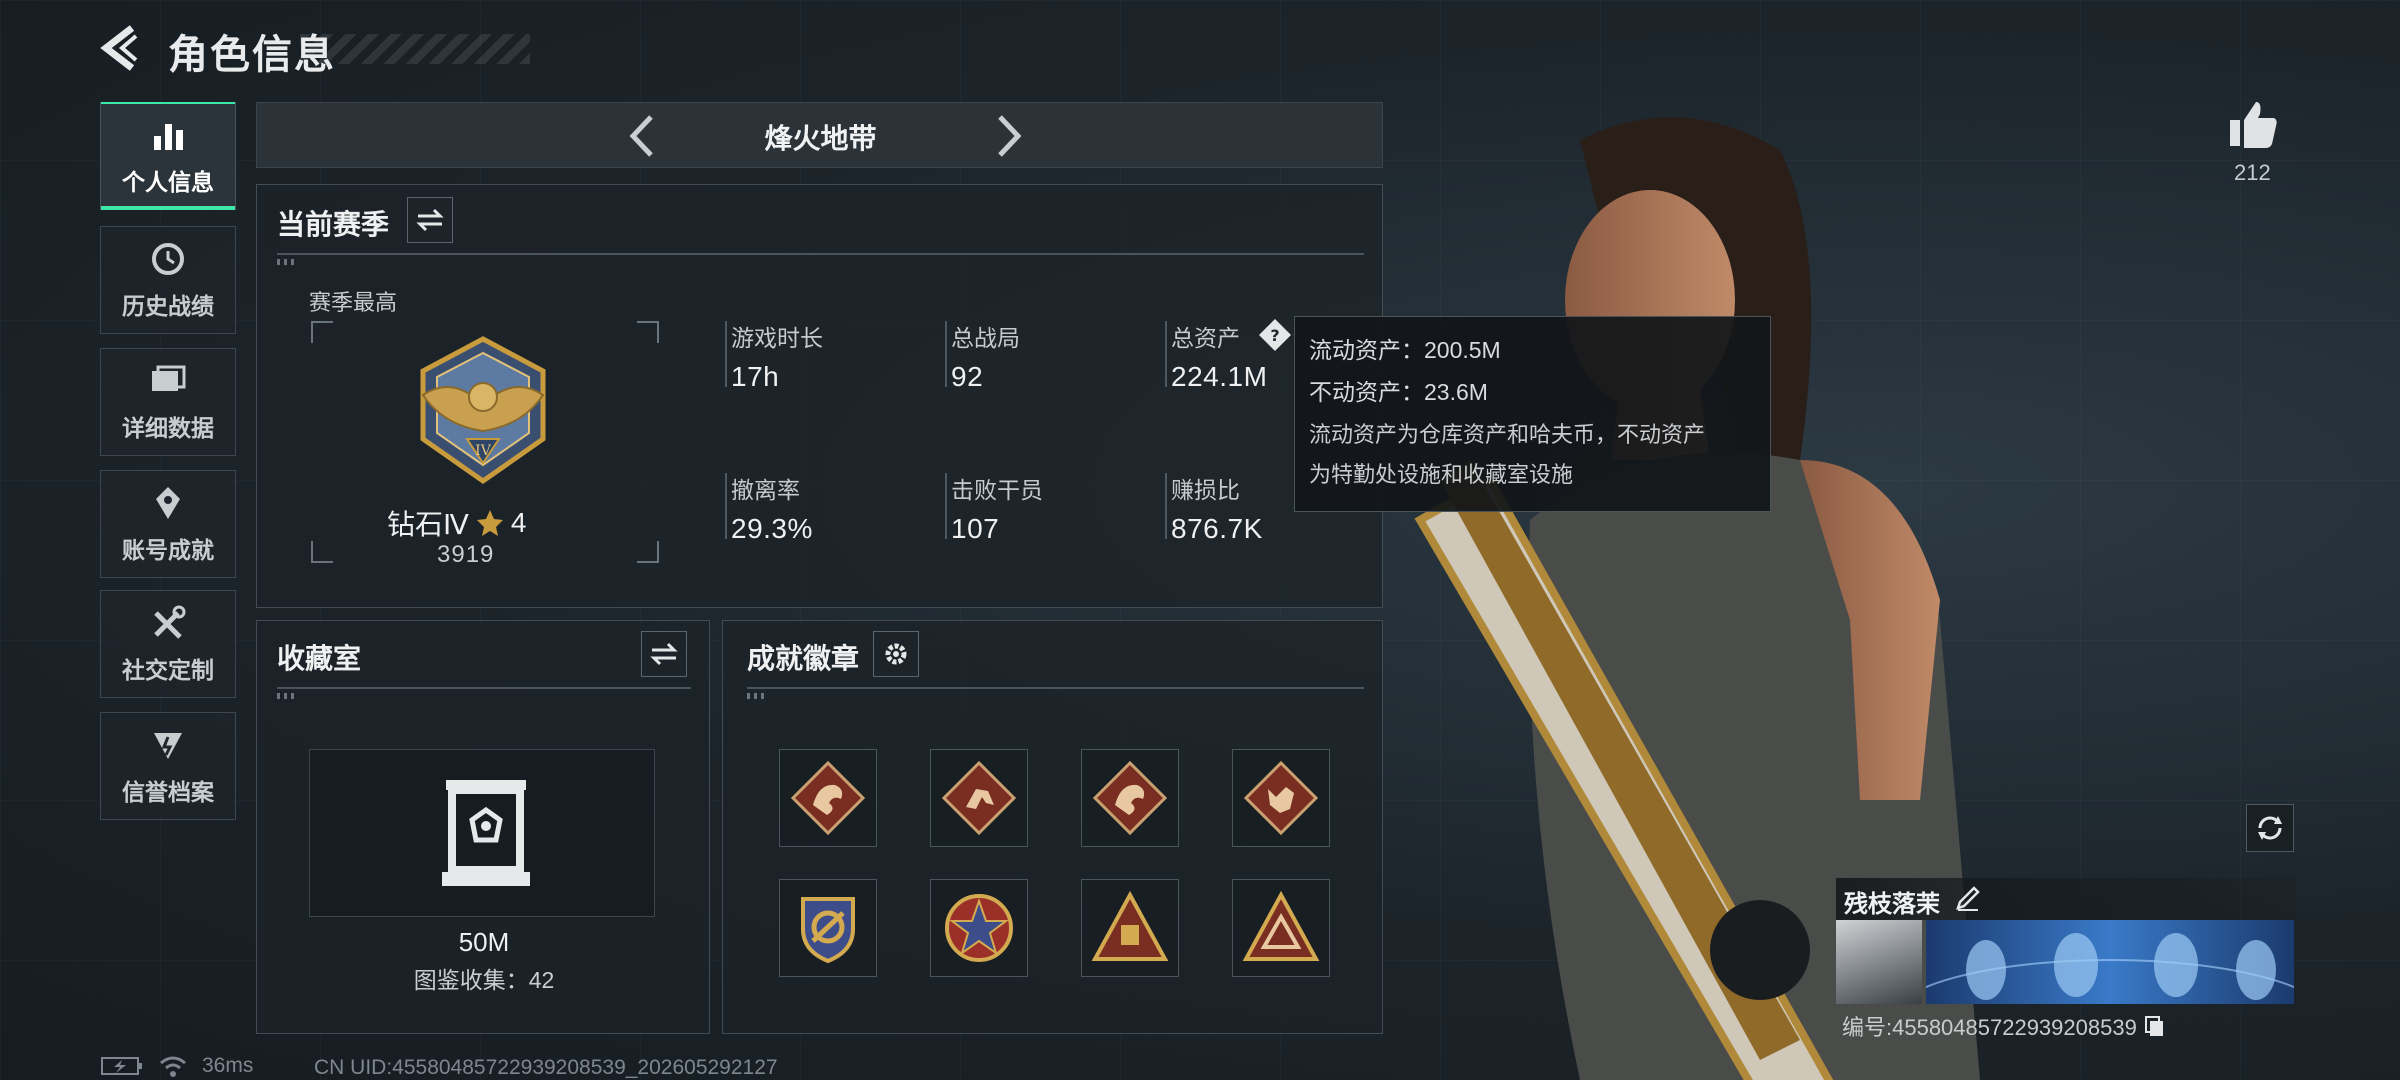 The image size is (2400, 1080). Describe the element at coordinates (1217, 528) in the screenshot. I see `stat-value-profit-loss-ratio: 876.7K` at that location.